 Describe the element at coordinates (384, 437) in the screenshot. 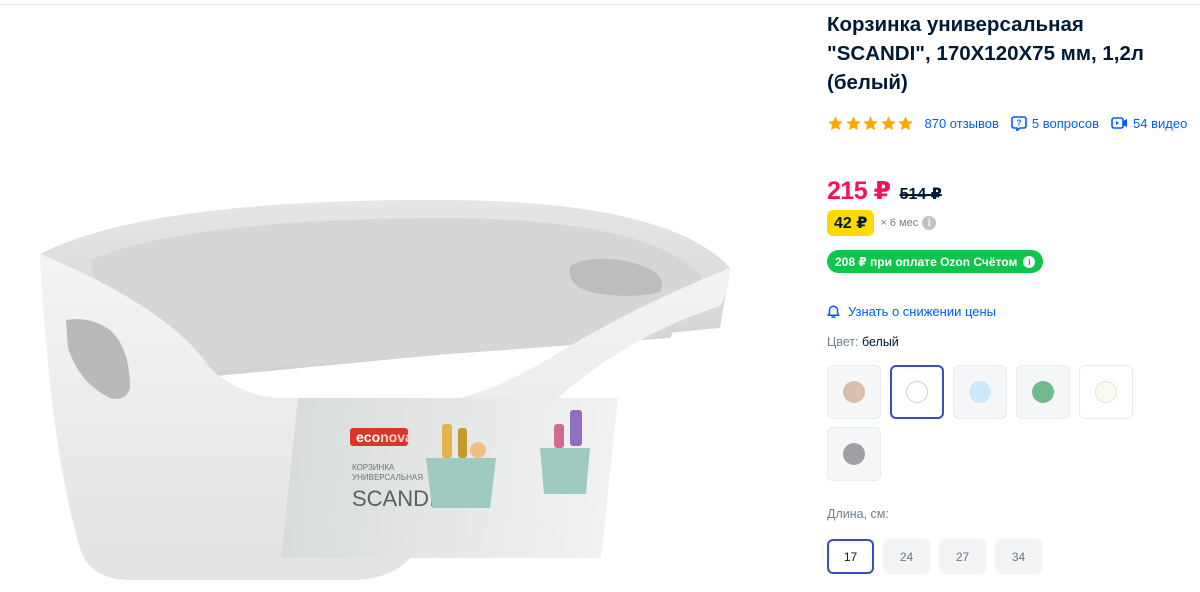

I see `label-brand: econova` at that location.